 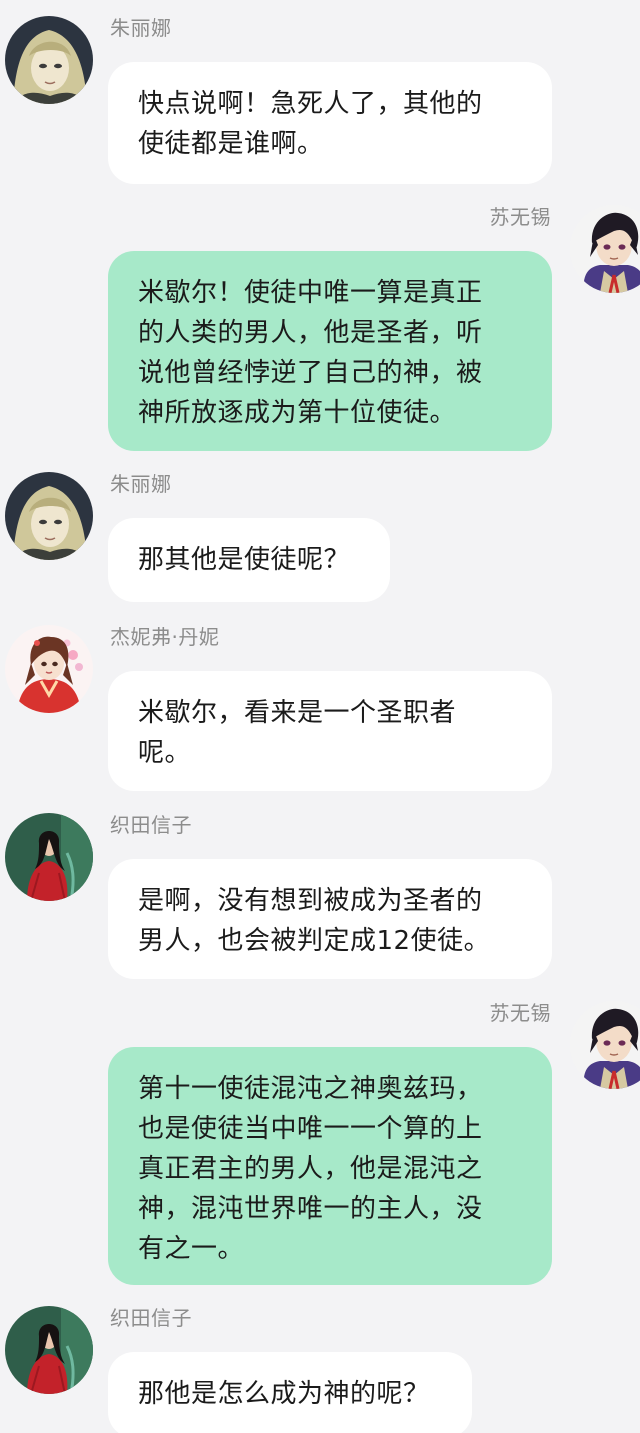 I want to click on sender-name: 杰妮弗·丹妮, so click(x=165, y=637).